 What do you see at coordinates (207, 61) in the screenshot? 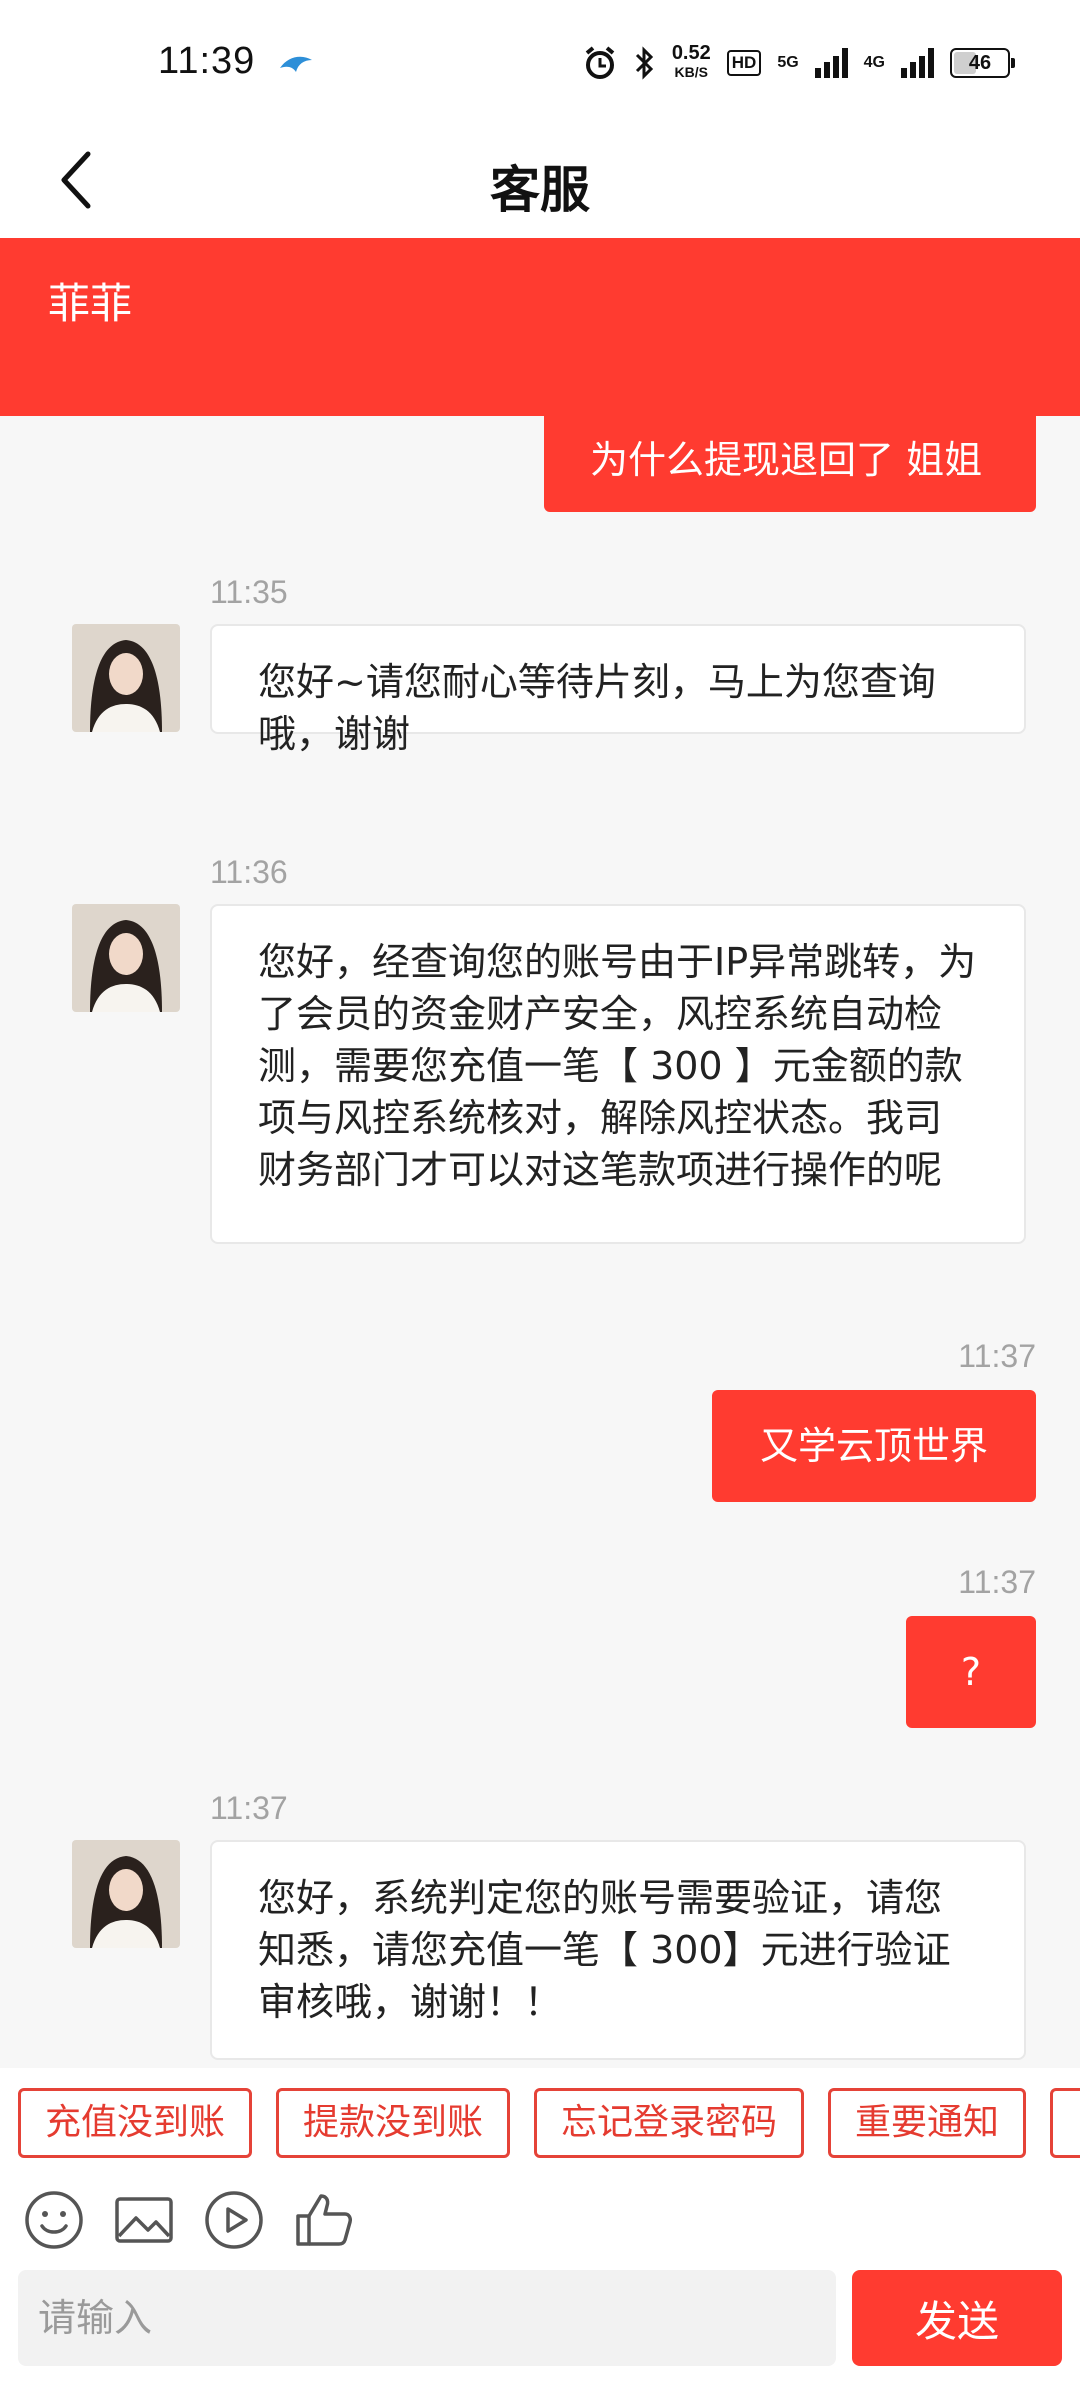
I see `status-time: 11:39` at bounding box center [207, 61].